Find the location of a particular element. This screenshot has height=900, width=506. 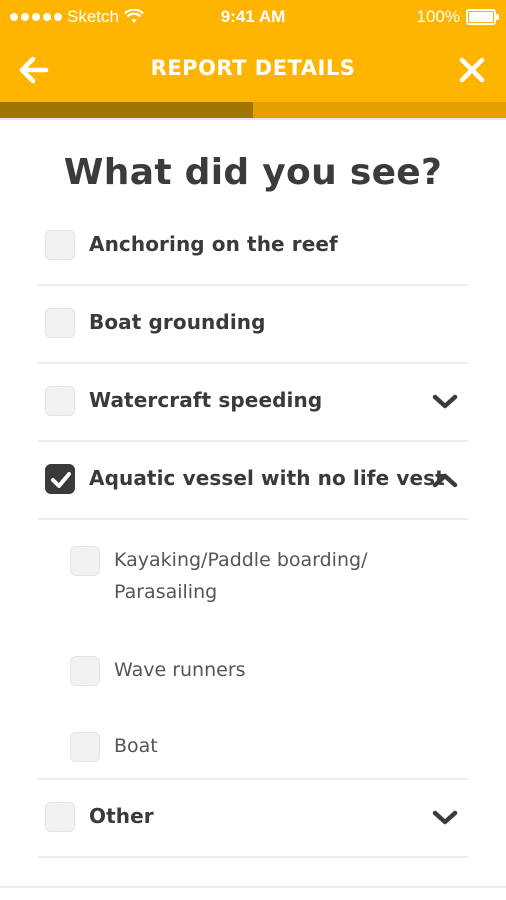

list-item-label: Anchoring on the reef is located at coordinates (213, 244).